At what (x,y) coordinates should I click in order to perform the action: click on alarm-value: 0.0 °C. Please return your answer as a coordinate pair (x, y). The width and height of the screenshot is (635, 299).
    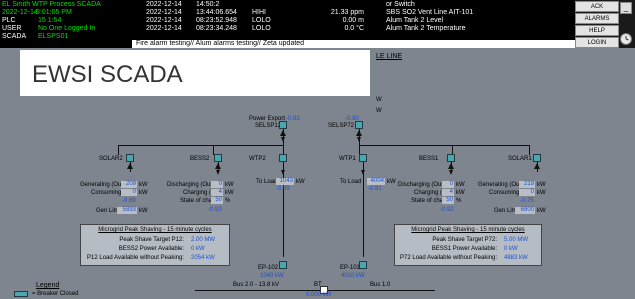
    Looking at the image, I should click on (354, 28).